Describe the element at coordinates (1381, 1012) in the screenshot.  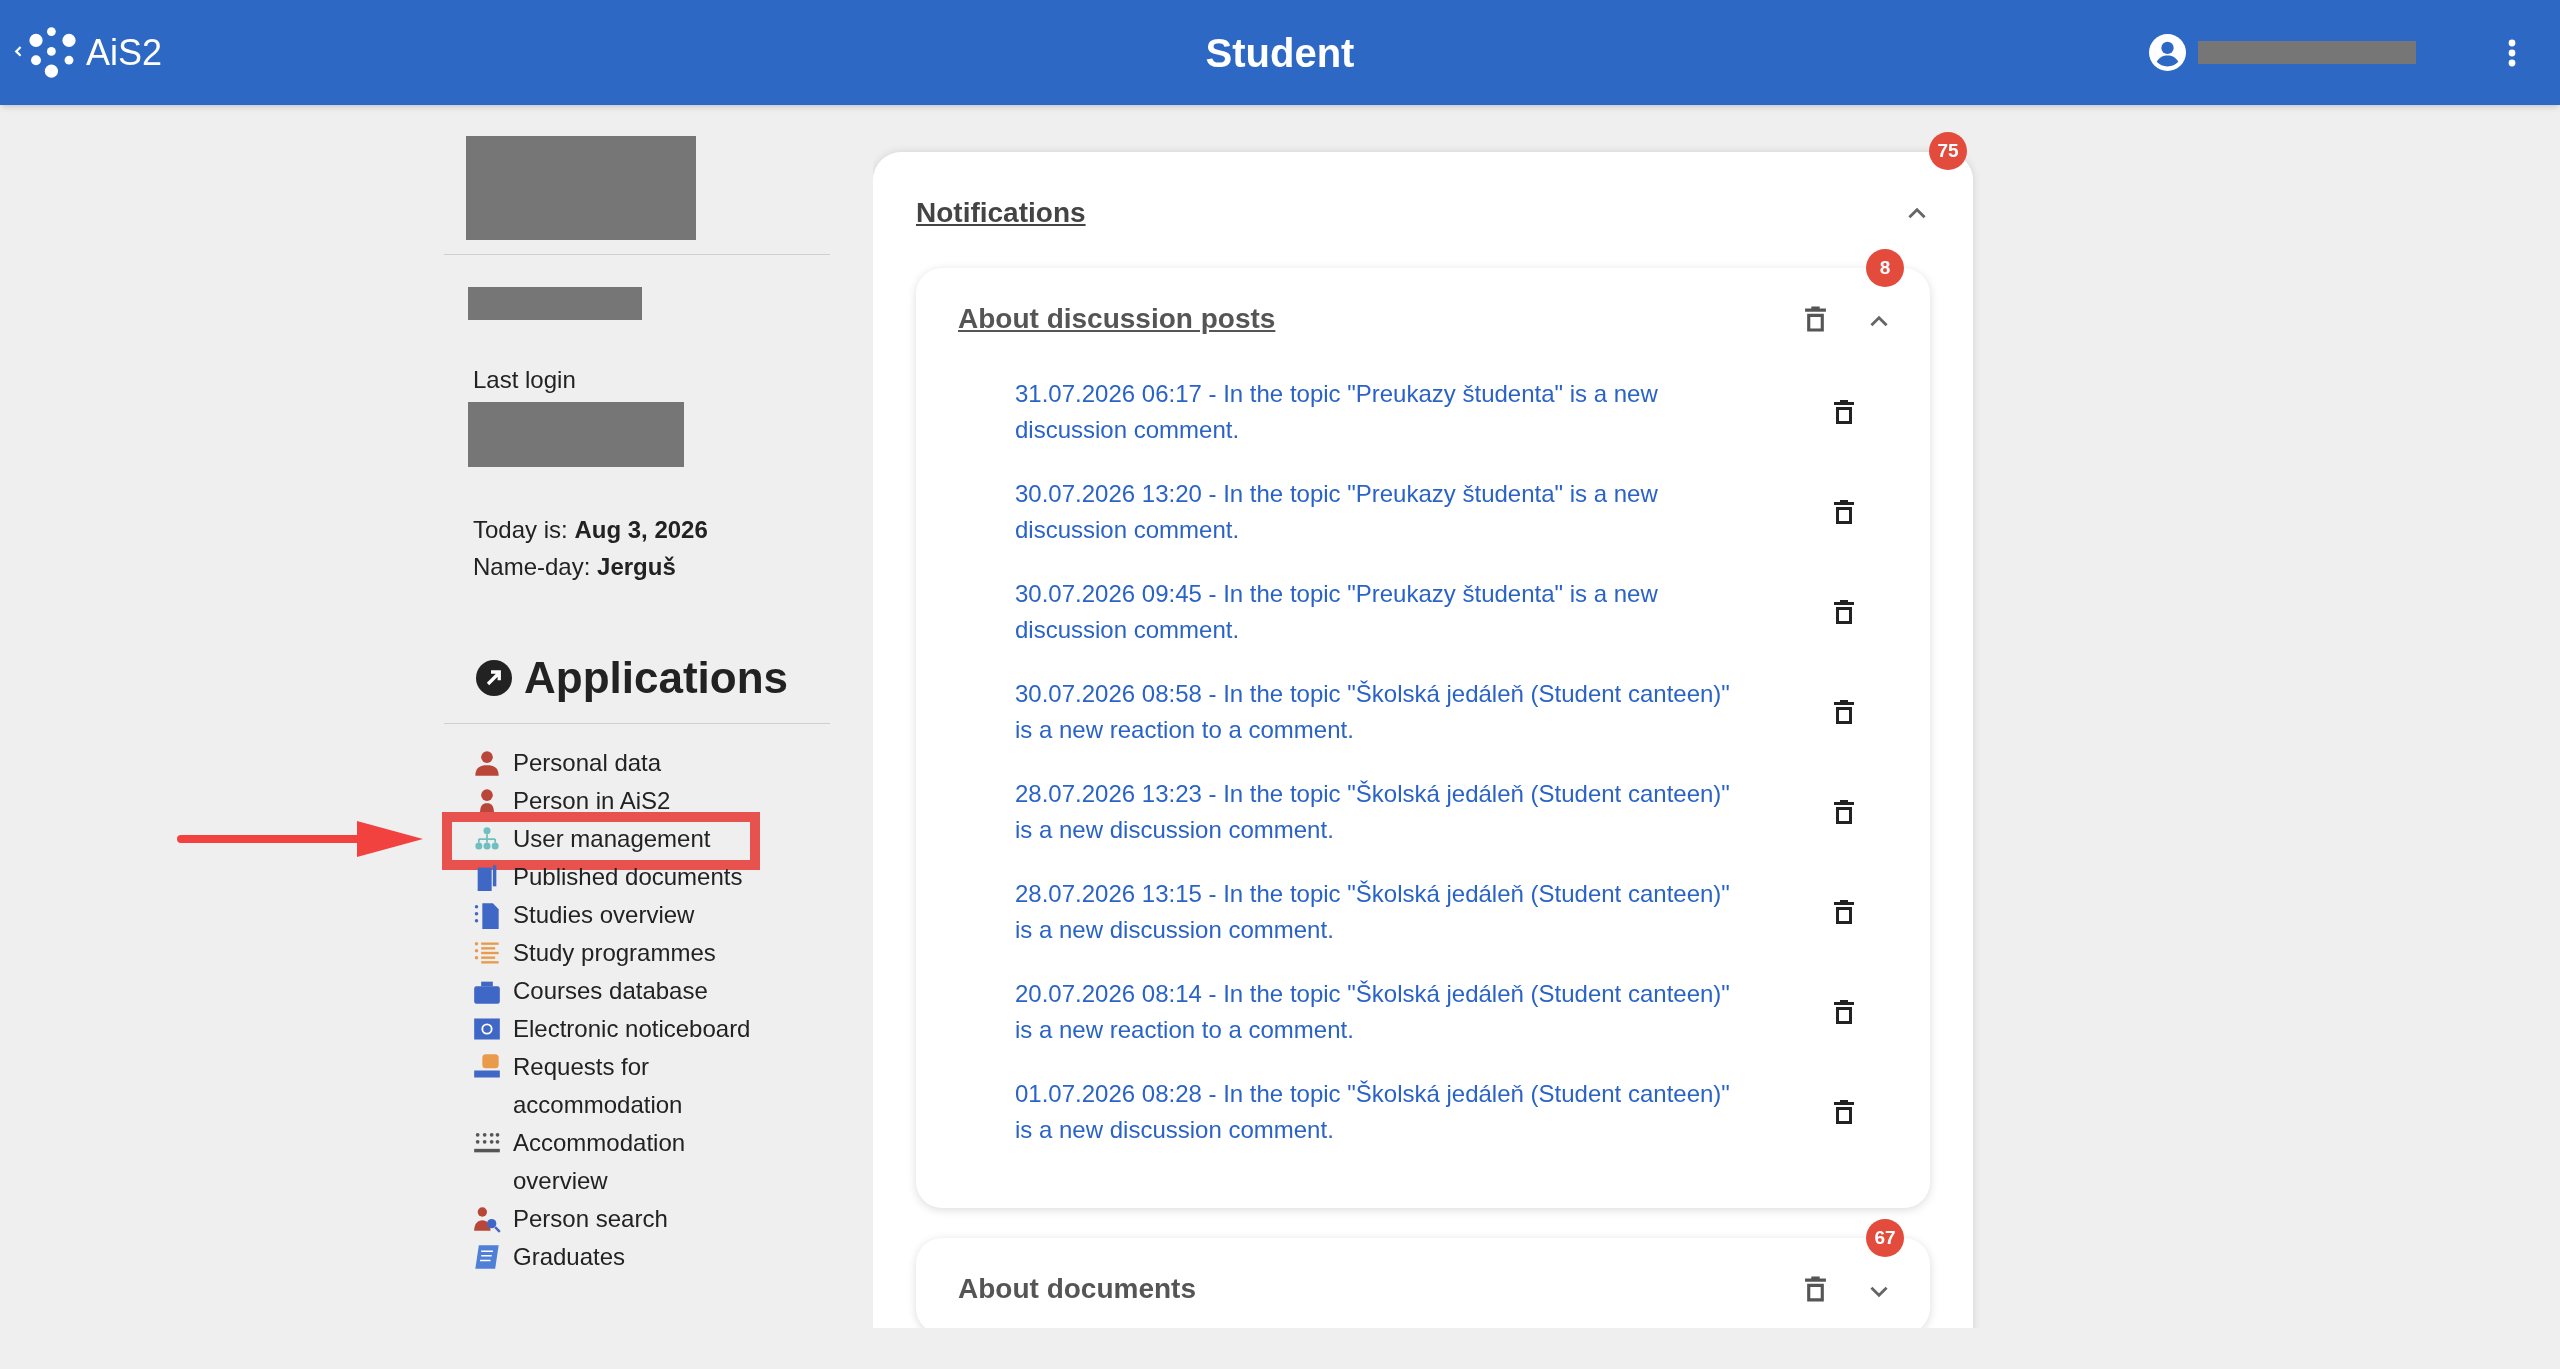
I see `notification-link: 20.07.2026 08:14 - In the topic "Školská jedáleň (Student canteen)" is a new reaction to a comment.` at that location.